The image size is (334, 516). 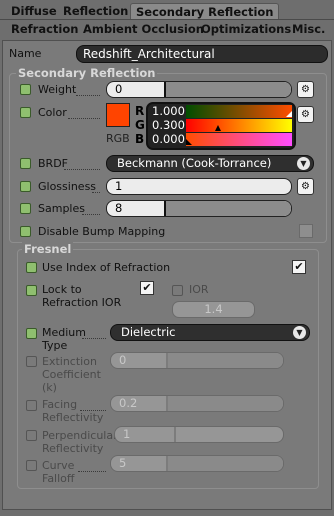 What do you see at coordinates (239, 125) in the screenshot?
I see `g-gradient` at bounding box center [239, 125].